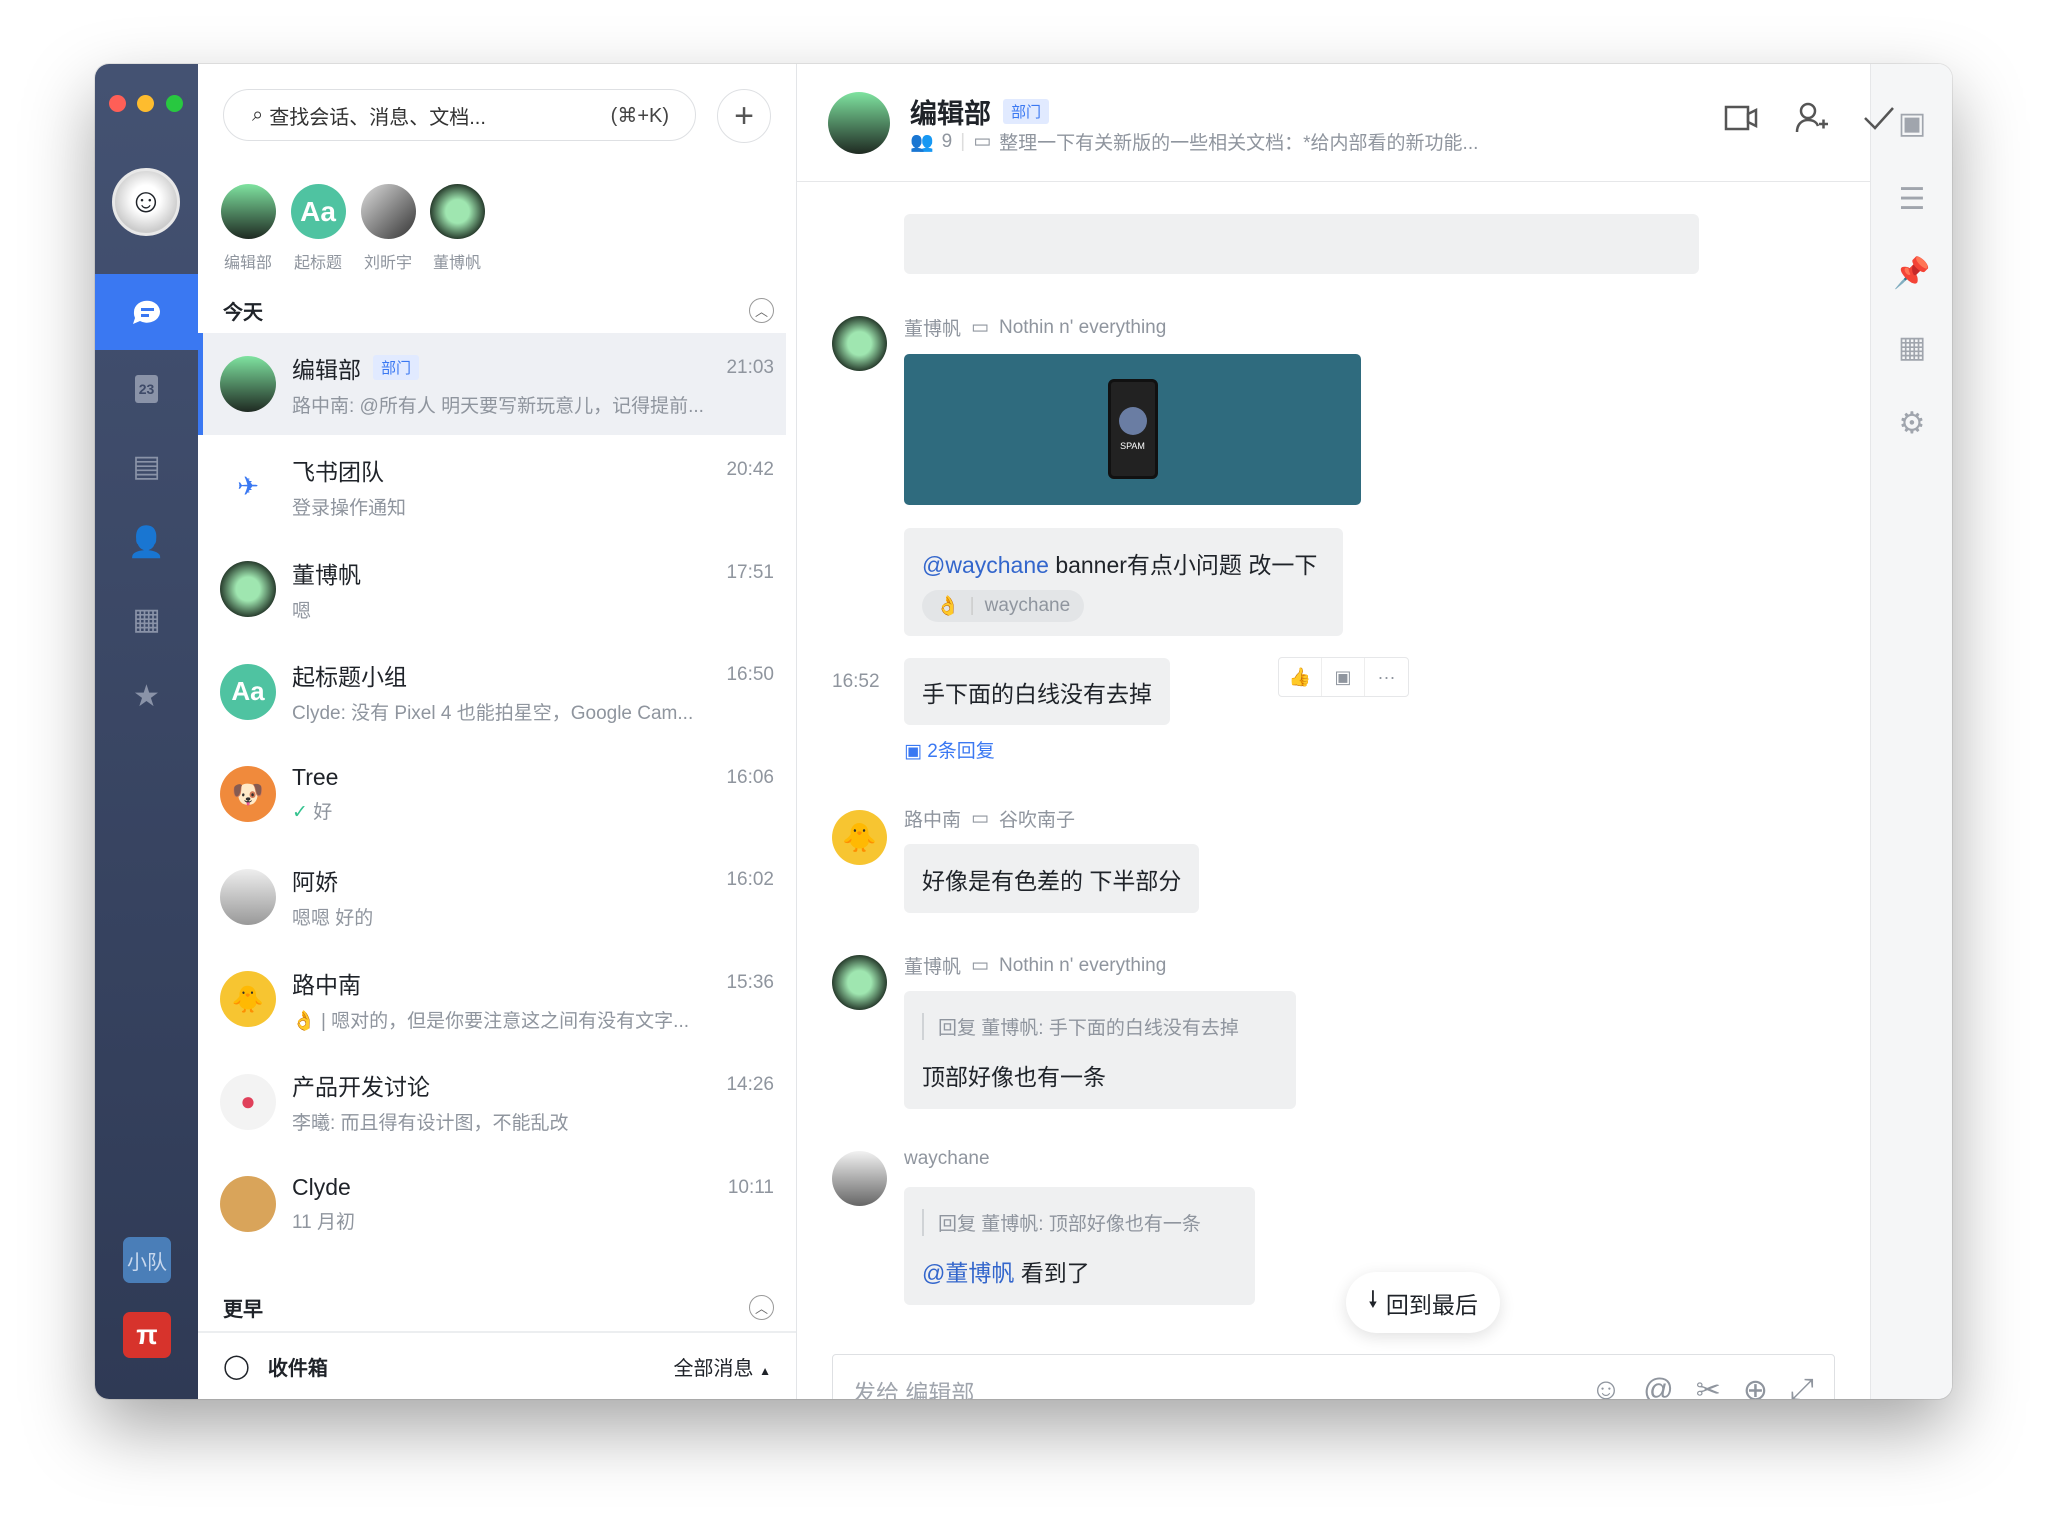 The width and height of the screenshot is (2048, 1525). I want to click on message-text: banner有点小问题 改一下, so click(1186, 565).